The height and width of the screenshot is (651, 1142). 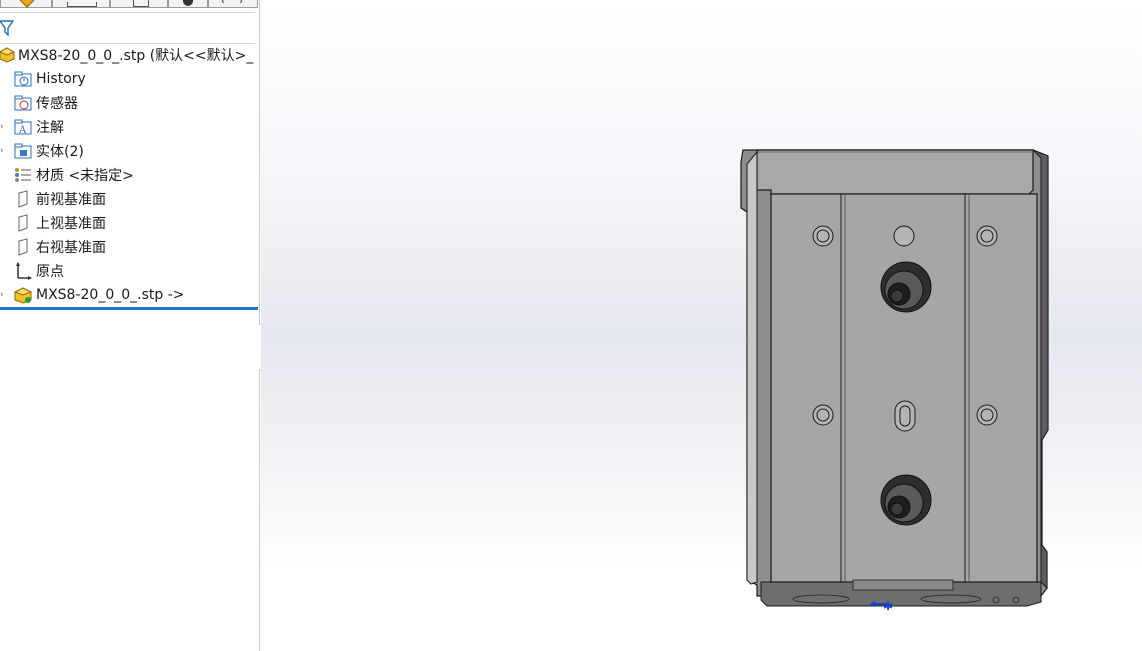 What do you see at coordinates (127, 28) in the screenshot?
I see `tree-filter-bar` at bounding box center [127, 28].